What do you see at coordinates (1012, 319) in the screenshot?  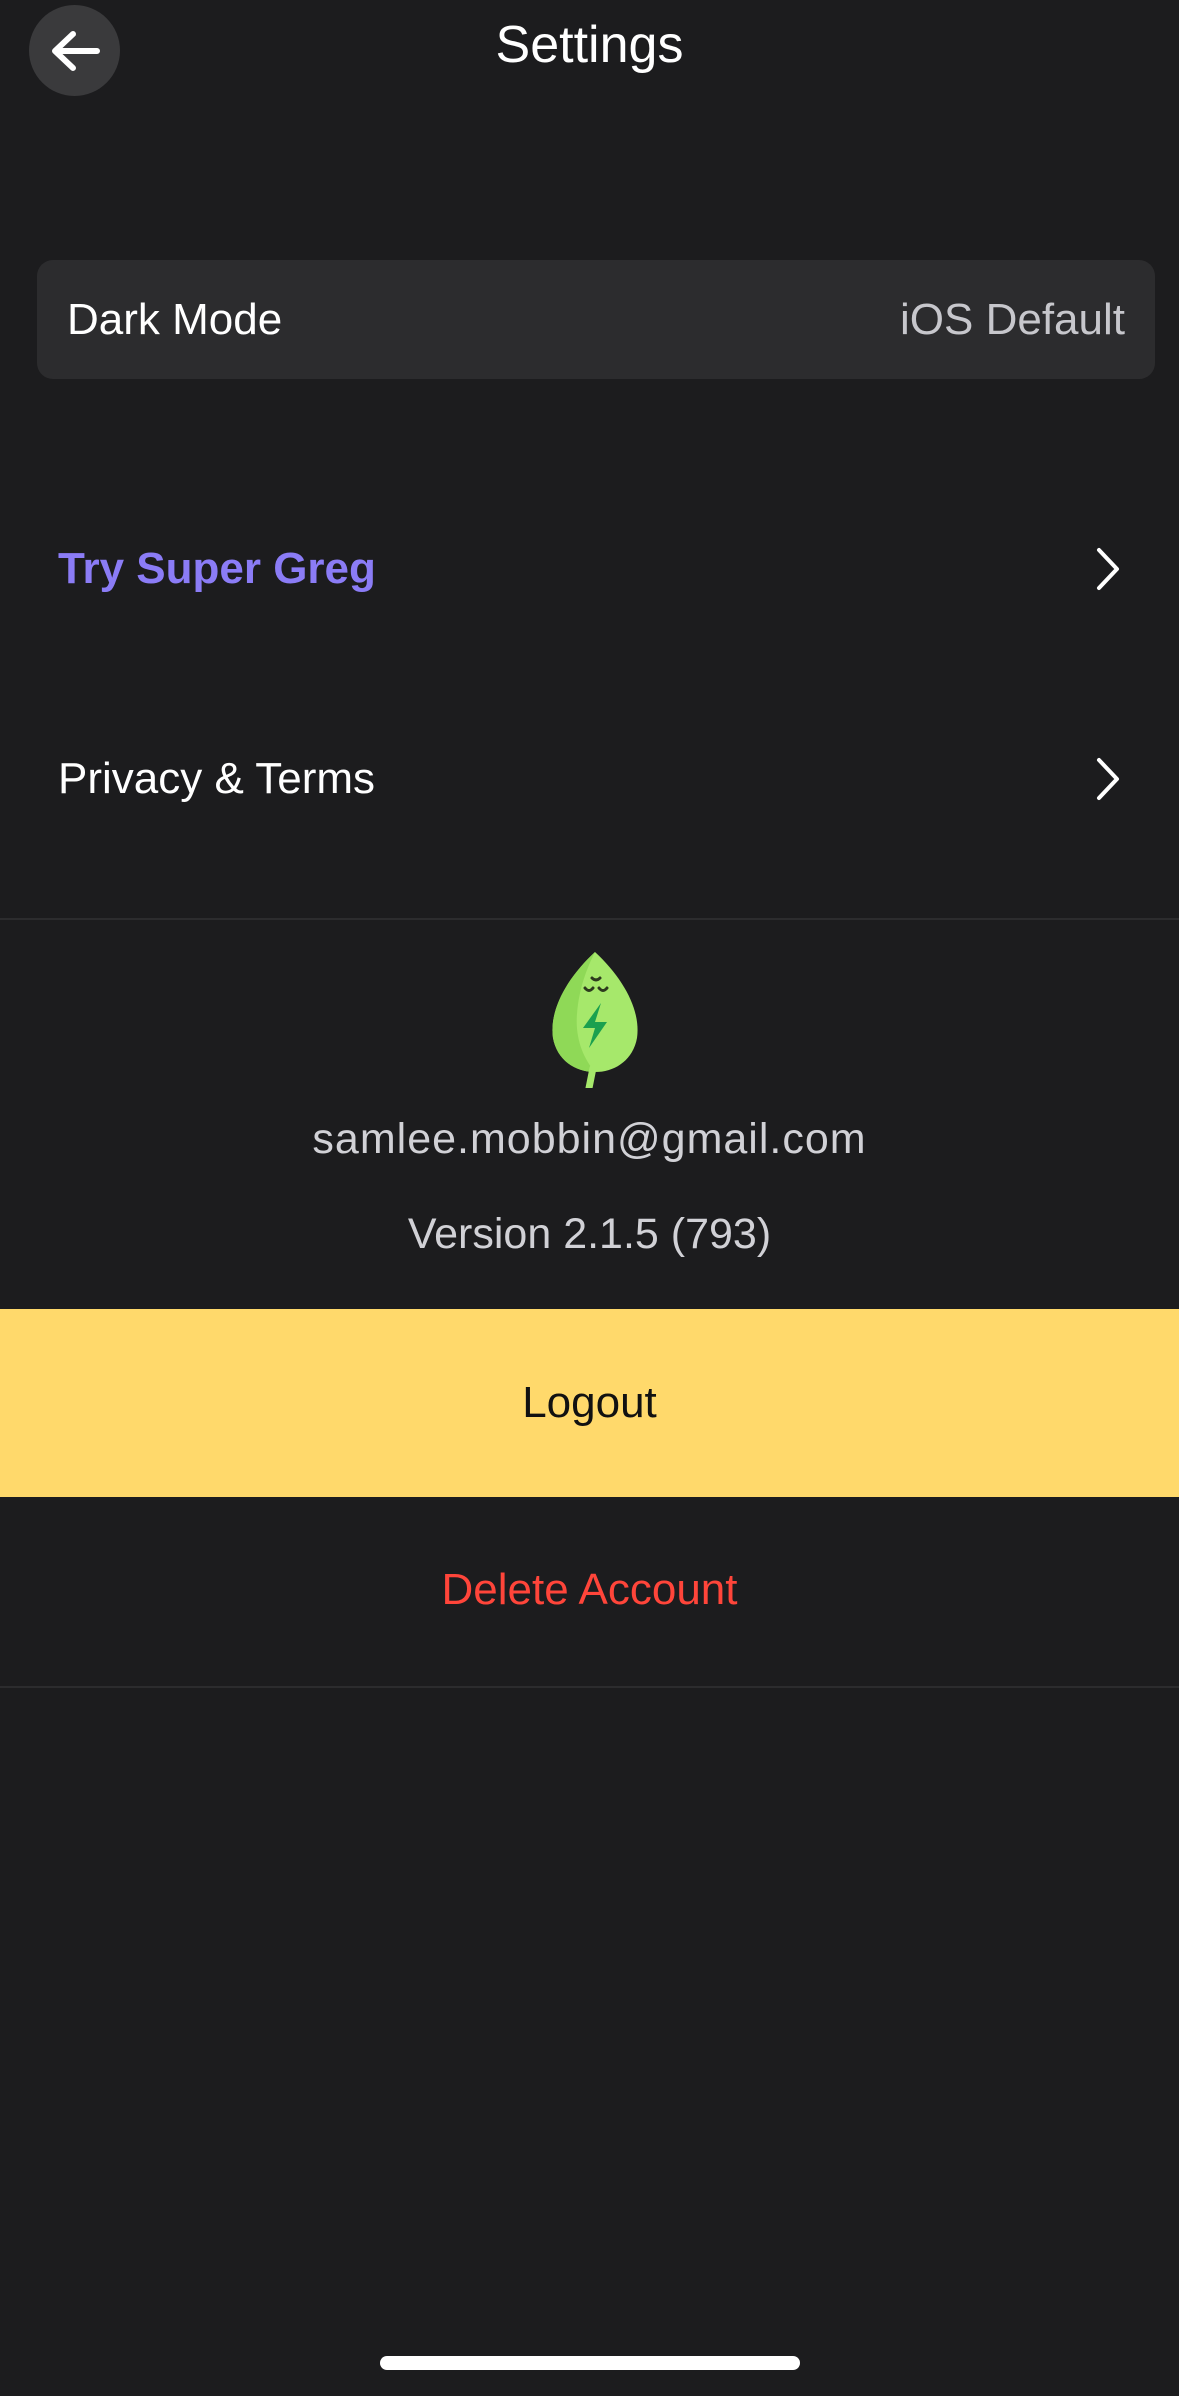 I see `dark-mode-value: iOS Default` at bounding box center [1012, 319].